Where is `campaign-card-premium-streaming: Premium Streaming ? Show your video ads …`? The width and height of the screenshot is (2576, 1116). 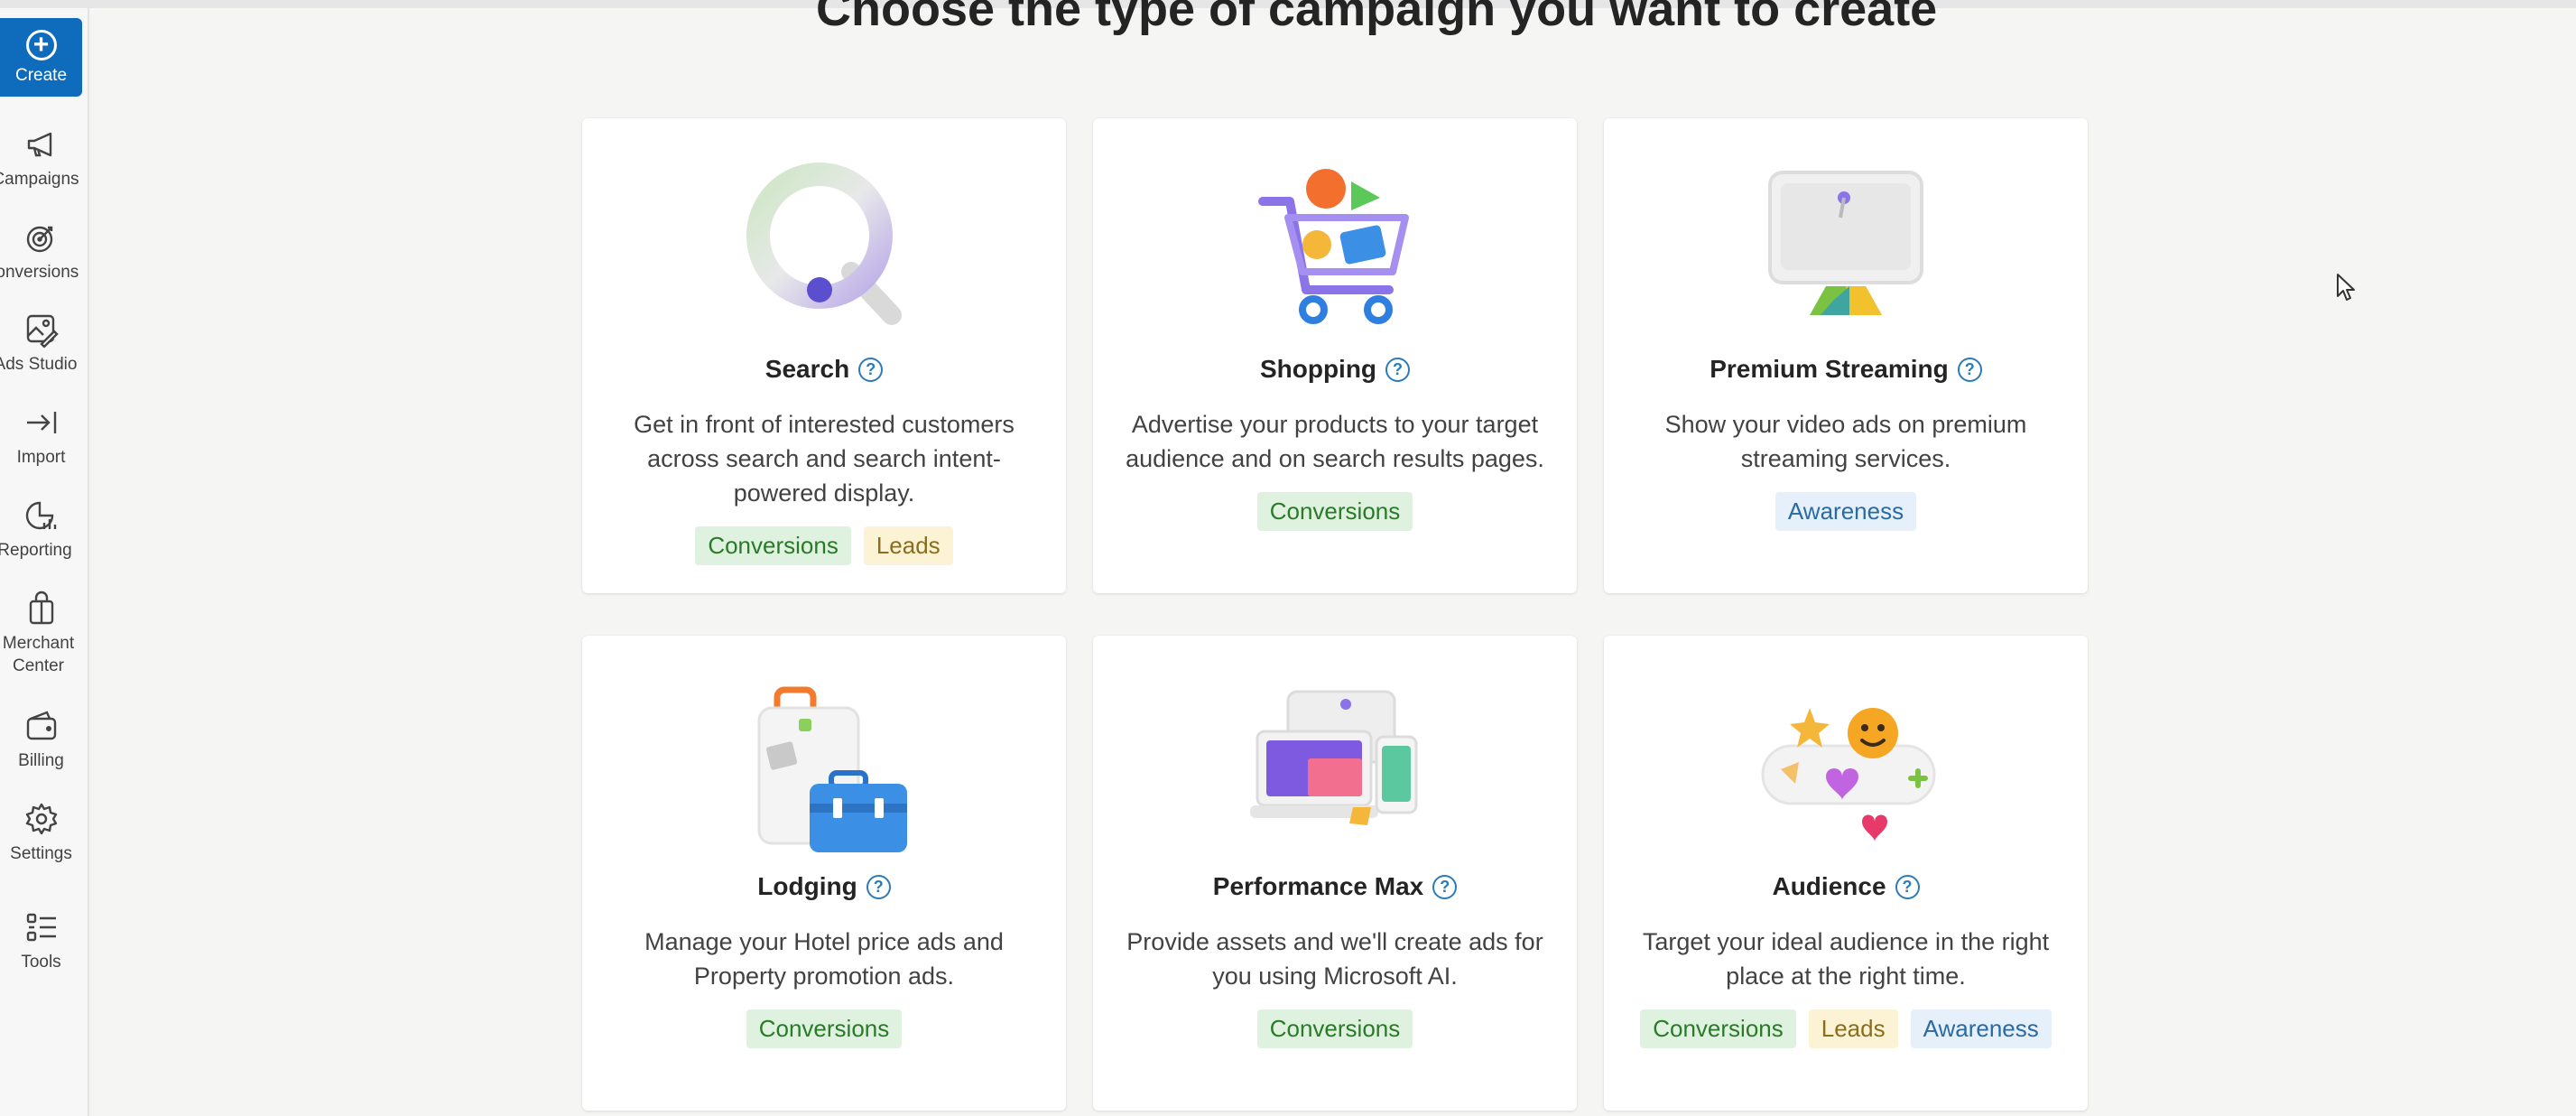 campaign-card-premium-streaming: Premium Streaming ? Show your video ads … is located at coordinates (1846, 355).